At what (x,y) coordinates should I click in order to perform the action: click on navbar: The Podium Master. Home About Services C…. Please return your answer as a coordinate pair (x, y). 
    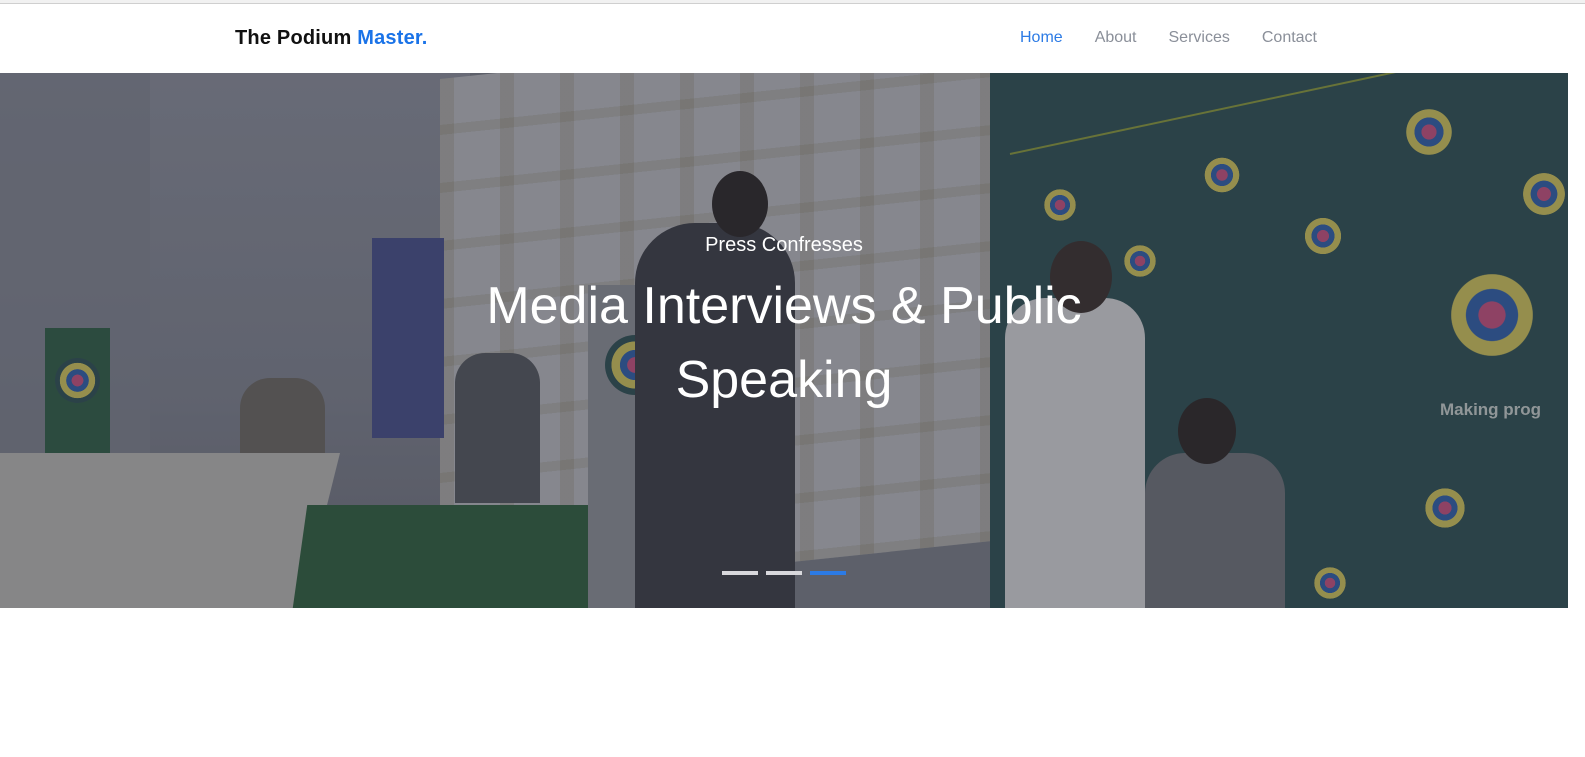
    Looking at the image, I should click on (792, 38).